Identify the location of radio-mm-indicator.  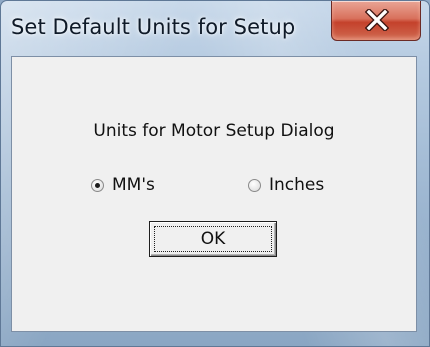
(97, 185).